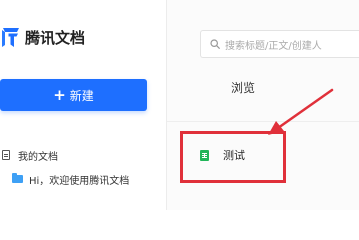  What do you see at coordinates (243, 88) in the screenshot?
I see `section-title-browse: 浏览` at bounding box center [243, 88].